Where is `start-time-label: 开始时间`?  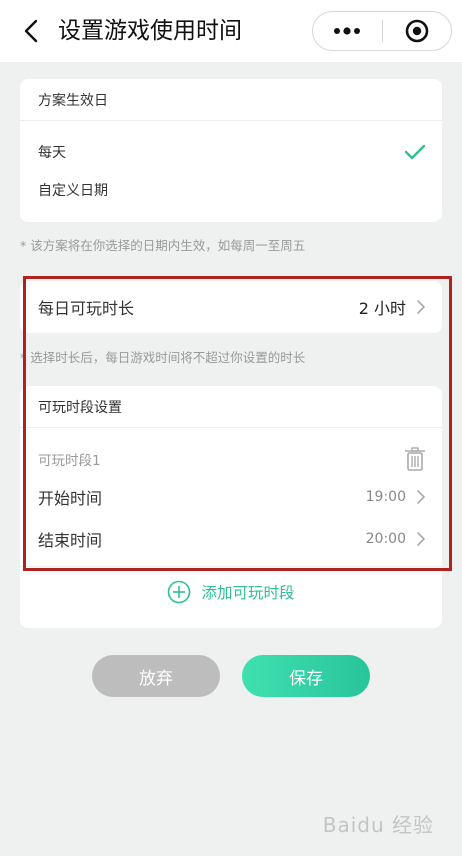
start-time-label: 开始时间 is located at coordinates (70, 498).